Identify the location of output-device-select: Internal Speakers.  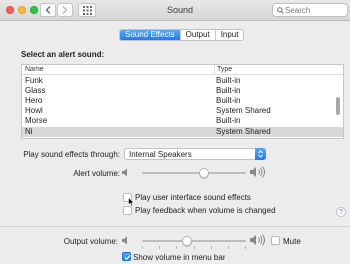
(195, 154).